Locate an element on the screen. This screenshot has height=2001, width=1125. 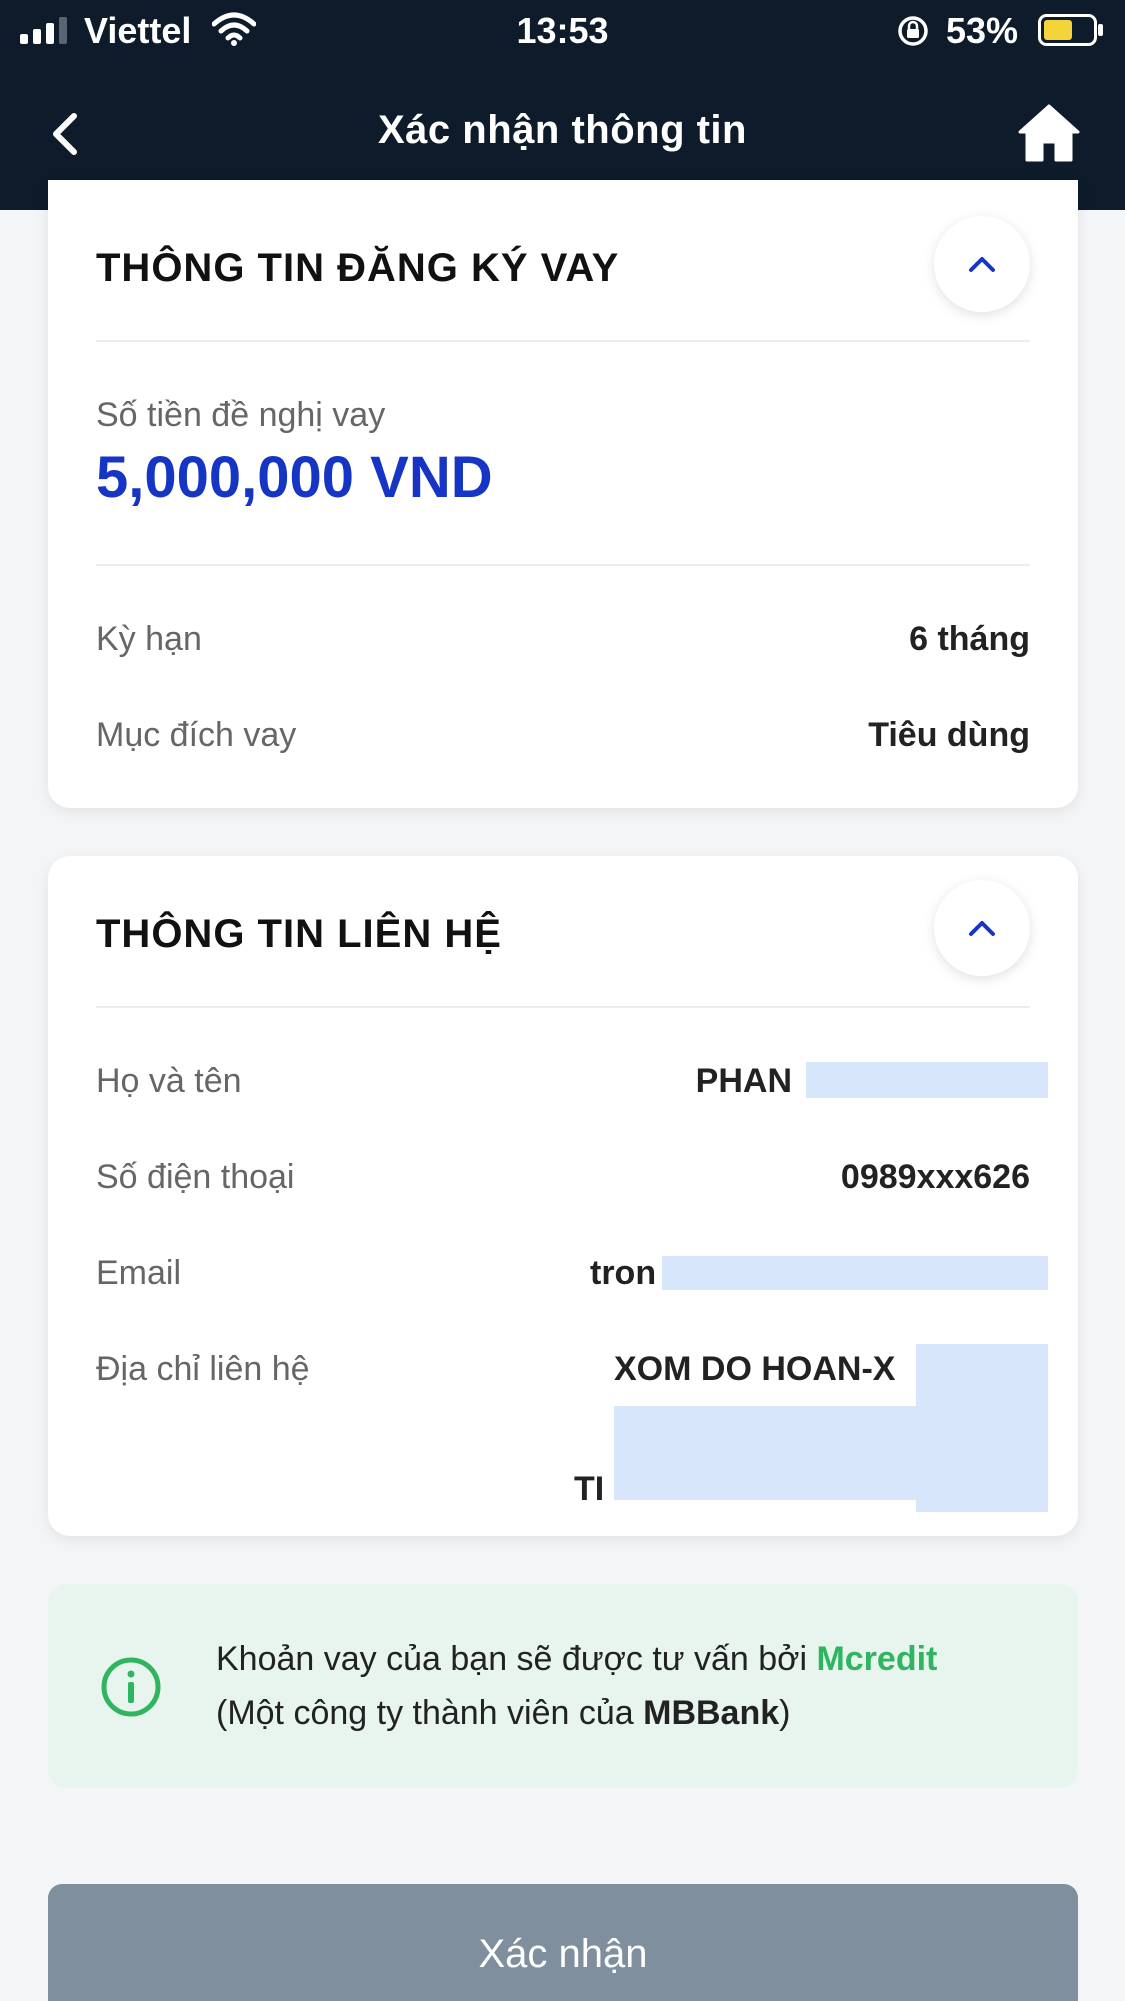
home-button is located at coordinates (1049, 133).